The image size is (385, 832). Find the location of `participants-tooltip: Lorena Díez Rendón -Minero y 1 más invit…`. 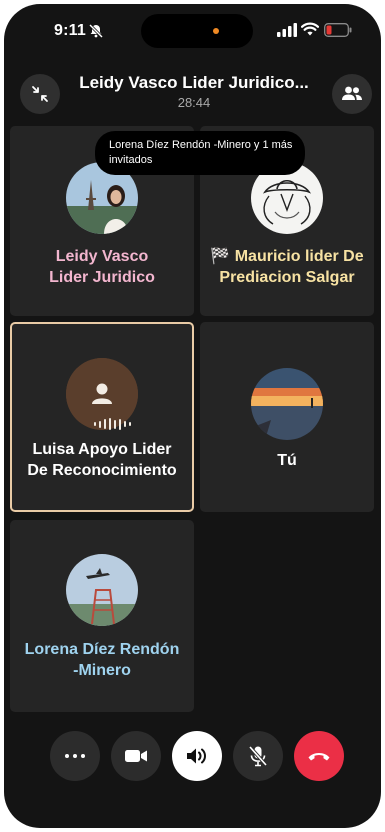

participants-tooltip: Lorena Díez Rendón -Minero y 1 más invit… is located at coordinates (200, 153).